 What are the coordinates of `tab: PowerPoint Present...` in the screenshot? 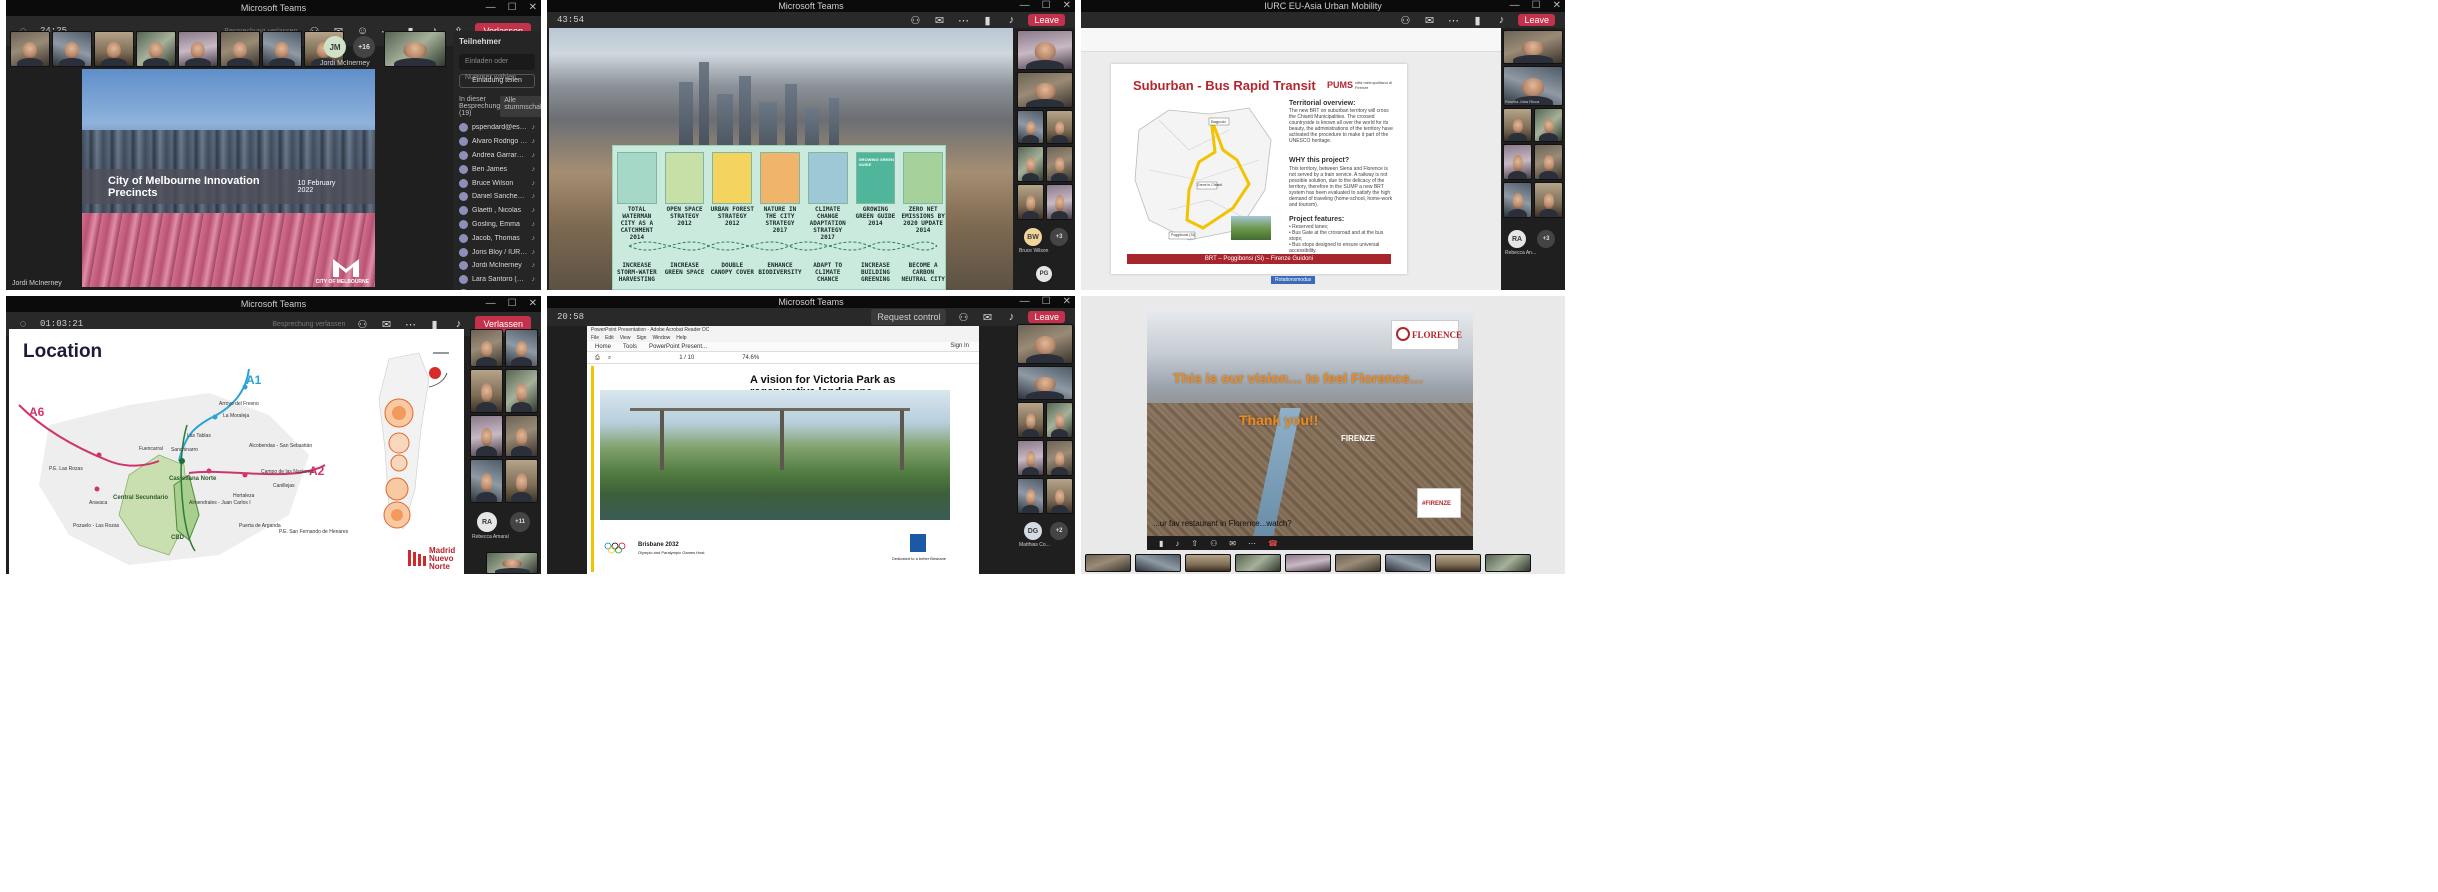 It's located at (678, 346).